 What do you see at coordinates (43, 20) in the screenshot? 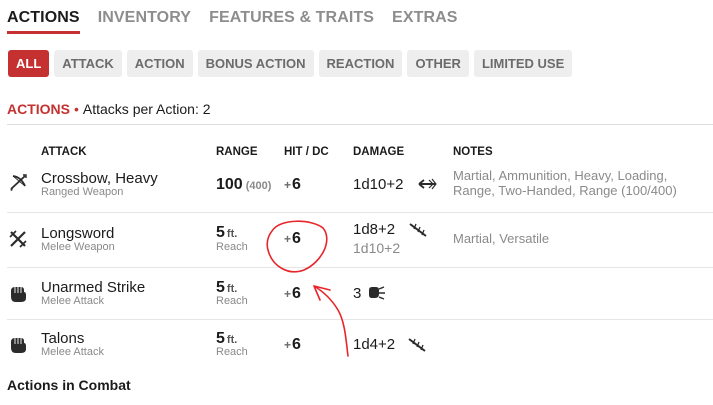
I see `tab-actions: ACTIONS` at bounding box center [43, 20].